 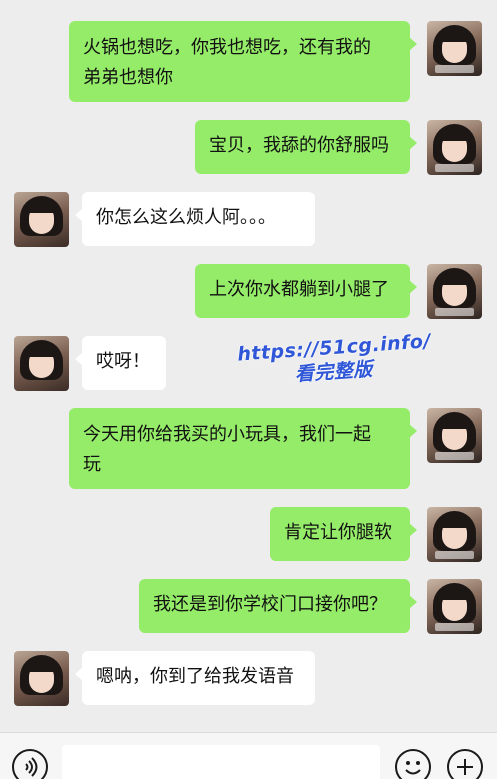 What do you see at coordinates (413, 768) in the screenshot?
I see `smiley-face-icon` at bounding box center [413, 768].